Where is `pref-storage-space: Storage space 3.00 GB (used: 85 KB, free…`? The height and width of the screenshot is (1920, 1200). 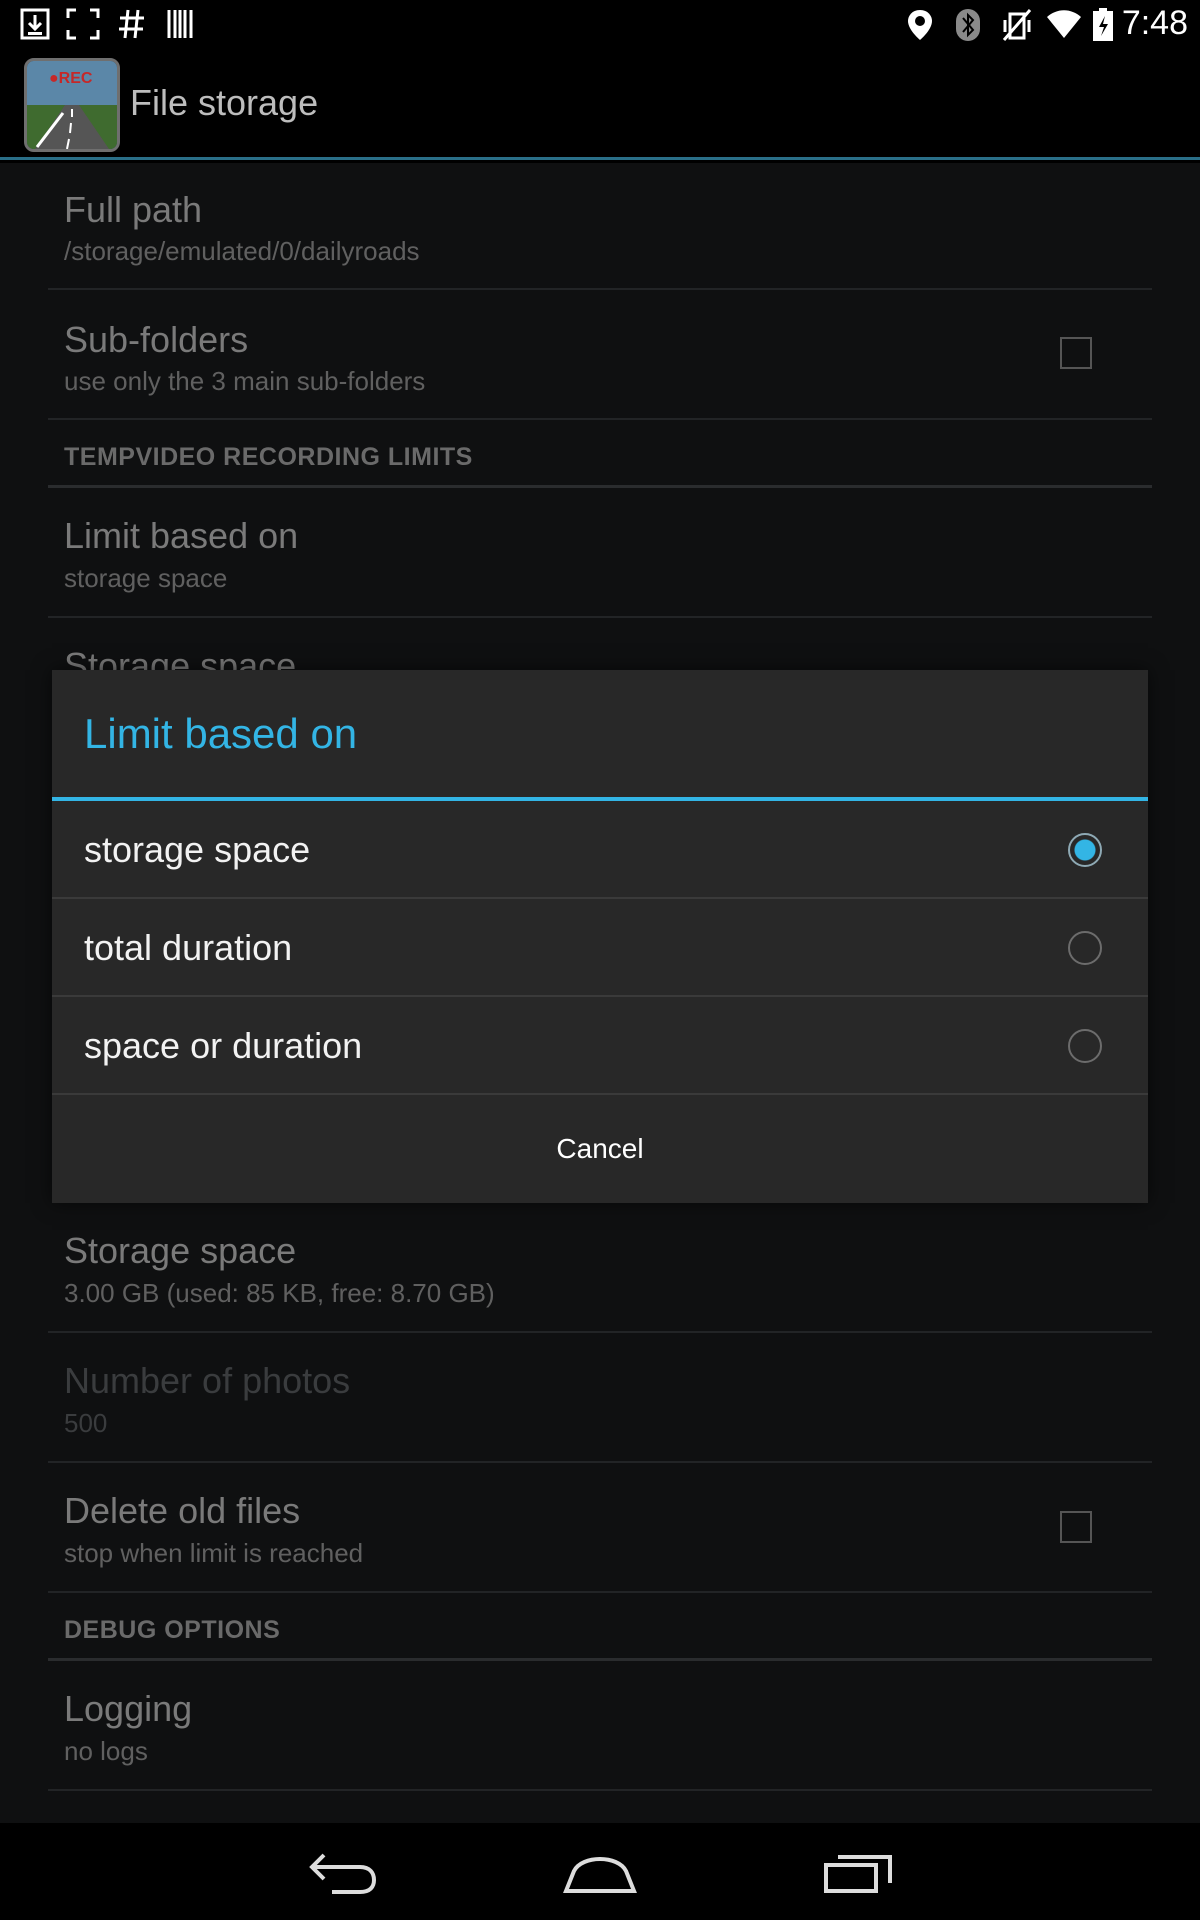 pref-storage-space: Storage space 3.00 GB (used: 85 KB, free… is located at coordinates (600, 1268).